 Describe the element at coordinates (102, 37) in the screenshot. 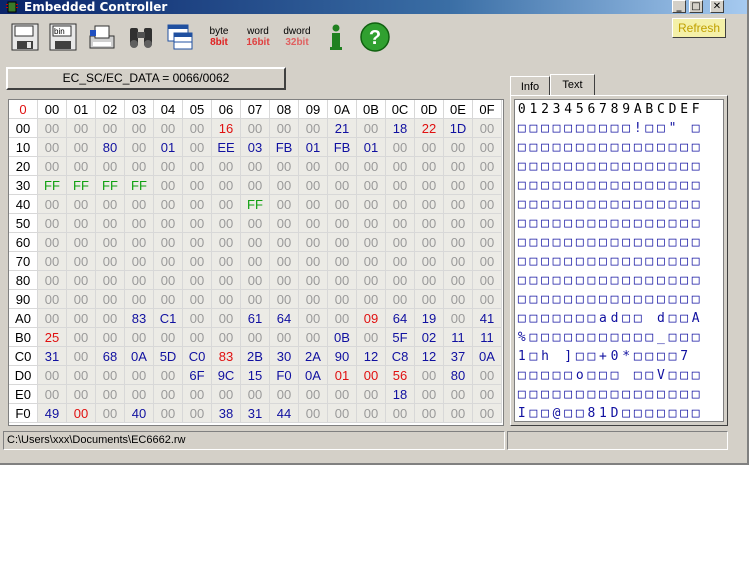

I see `print-button` at that location.